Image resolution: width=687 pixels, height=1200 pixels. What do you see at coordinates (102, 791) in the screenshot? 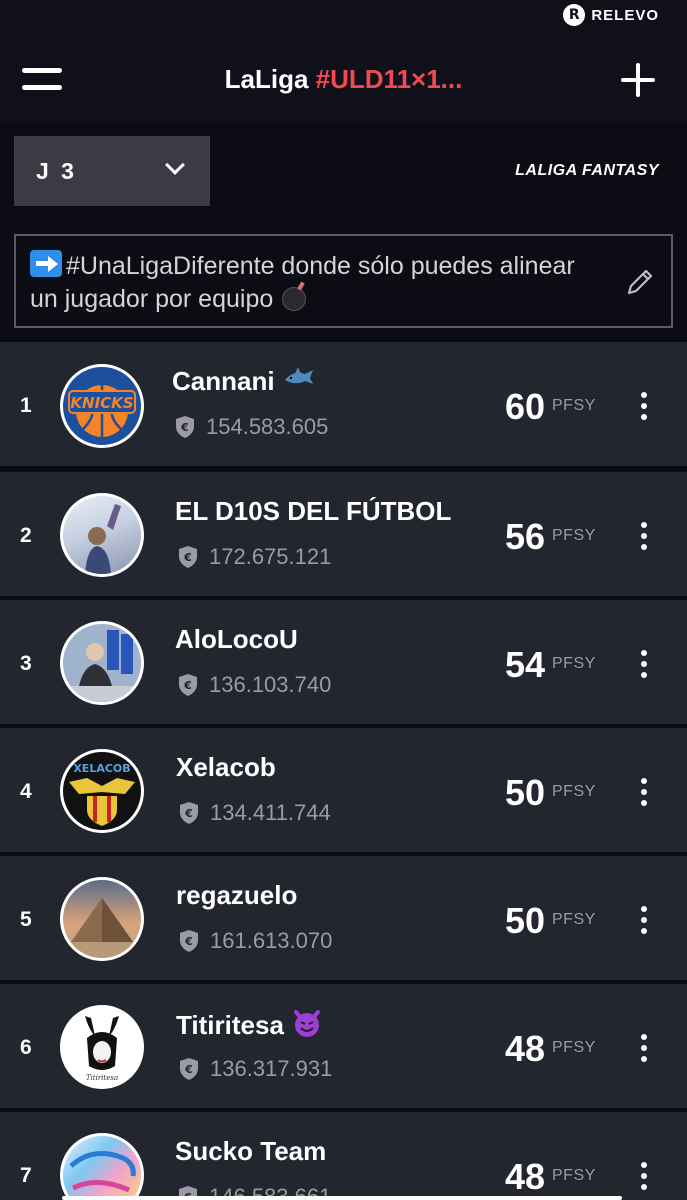
I see `avatar: XELACOB` at bounding box center [102, 791].